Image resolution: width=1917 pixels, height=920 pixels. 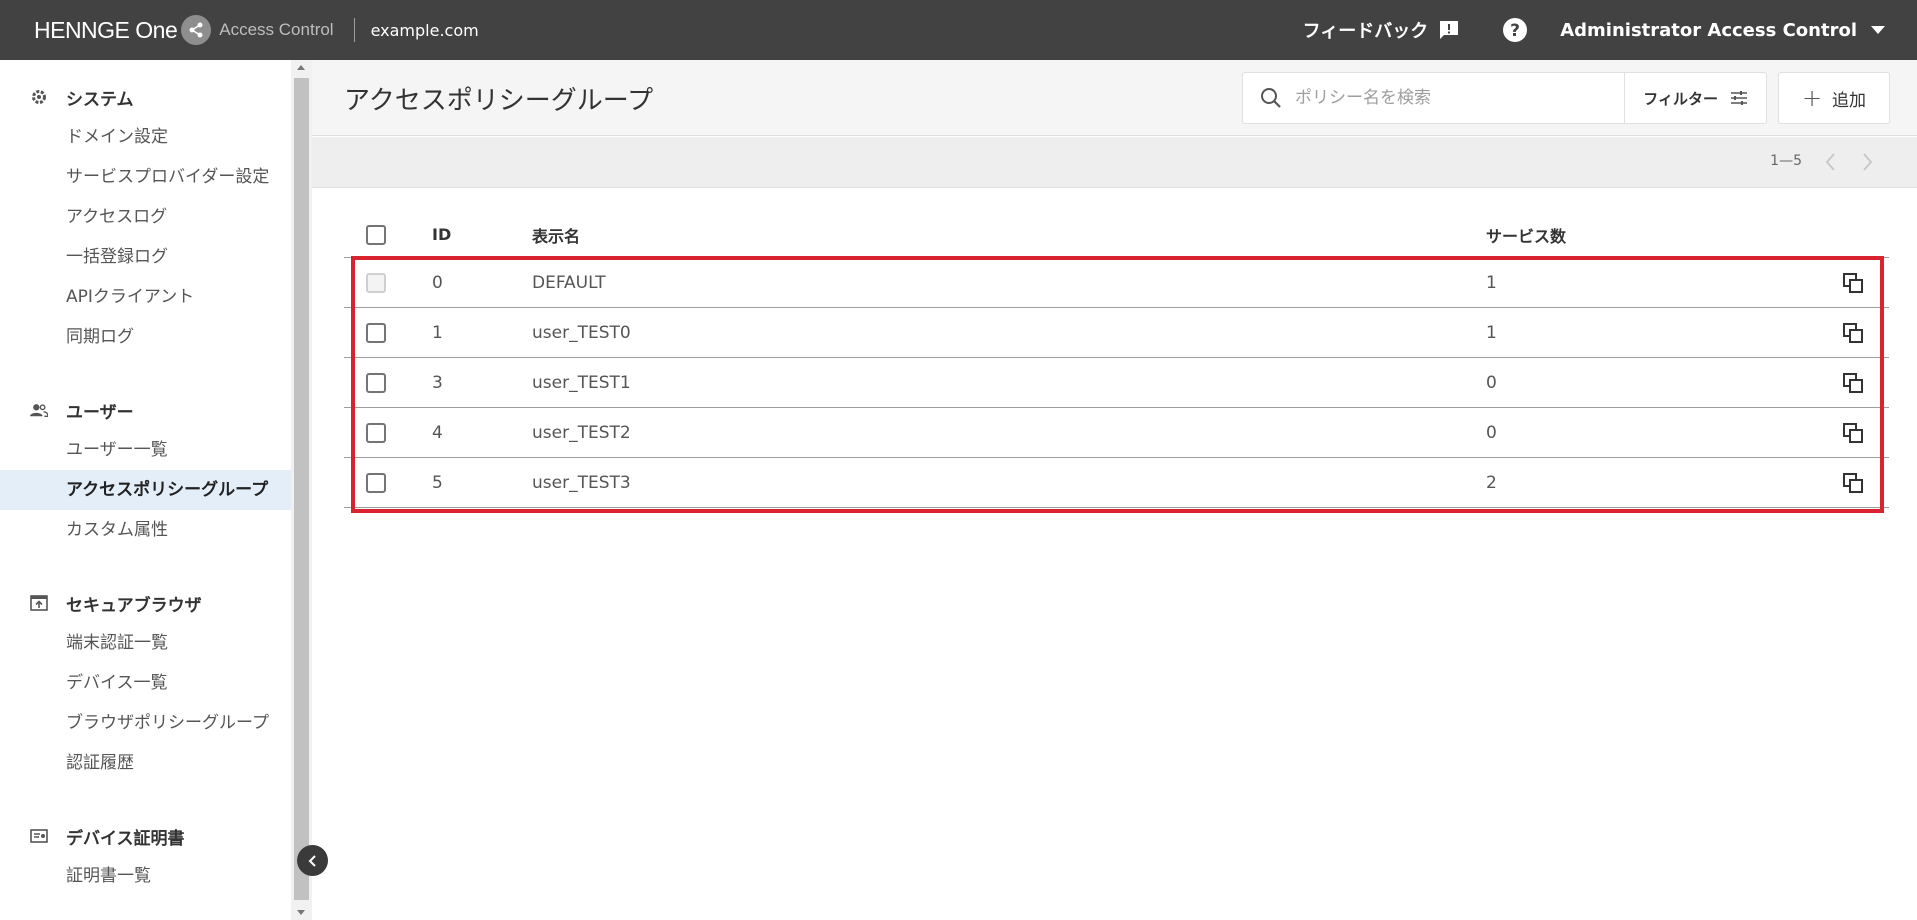 I want to click on sidebar-item-bulk-log: 一括登録ログ, so click(x=145, y=257).